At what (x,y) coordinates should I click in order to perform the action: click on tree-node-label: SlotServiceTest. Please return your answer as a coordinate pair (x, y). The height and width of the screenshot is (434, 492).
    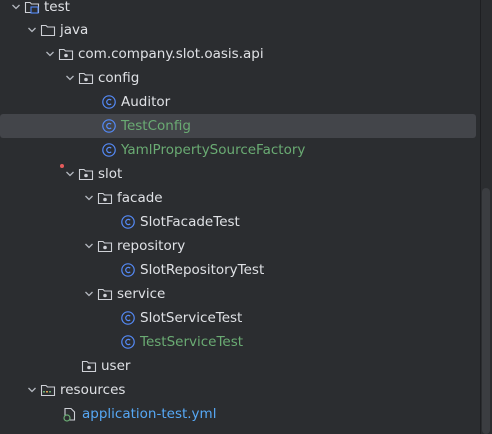
    Looking at the image, I should click on (191, 318).